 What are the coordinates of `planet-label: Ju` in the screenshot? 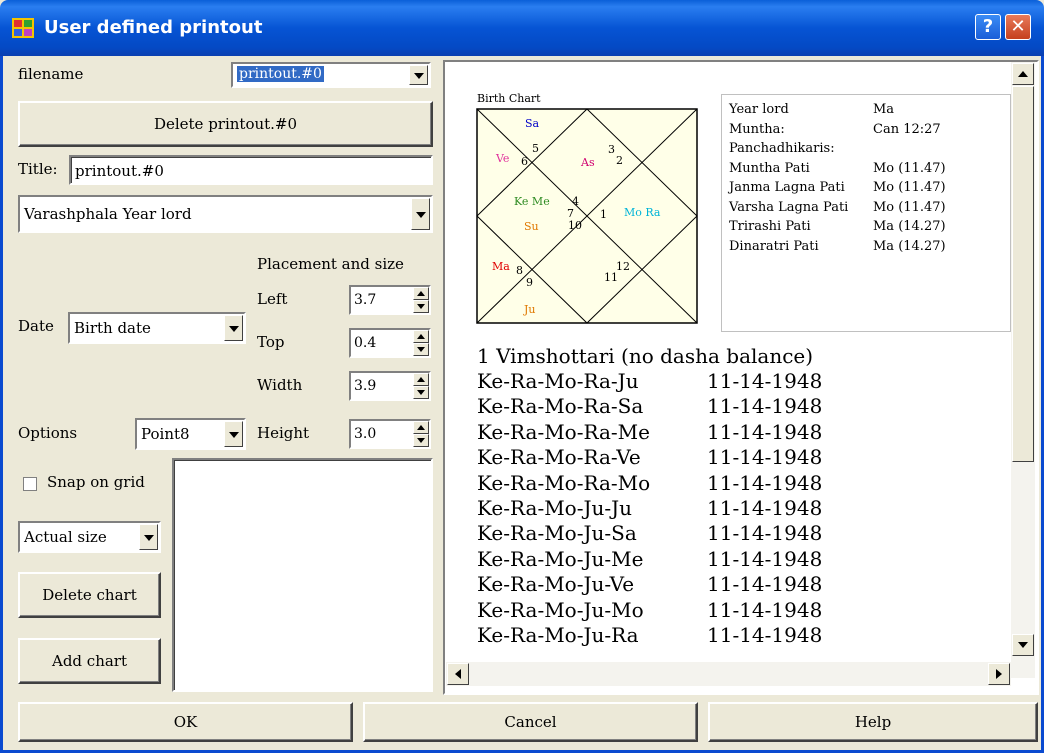 It's located at (529, 309).